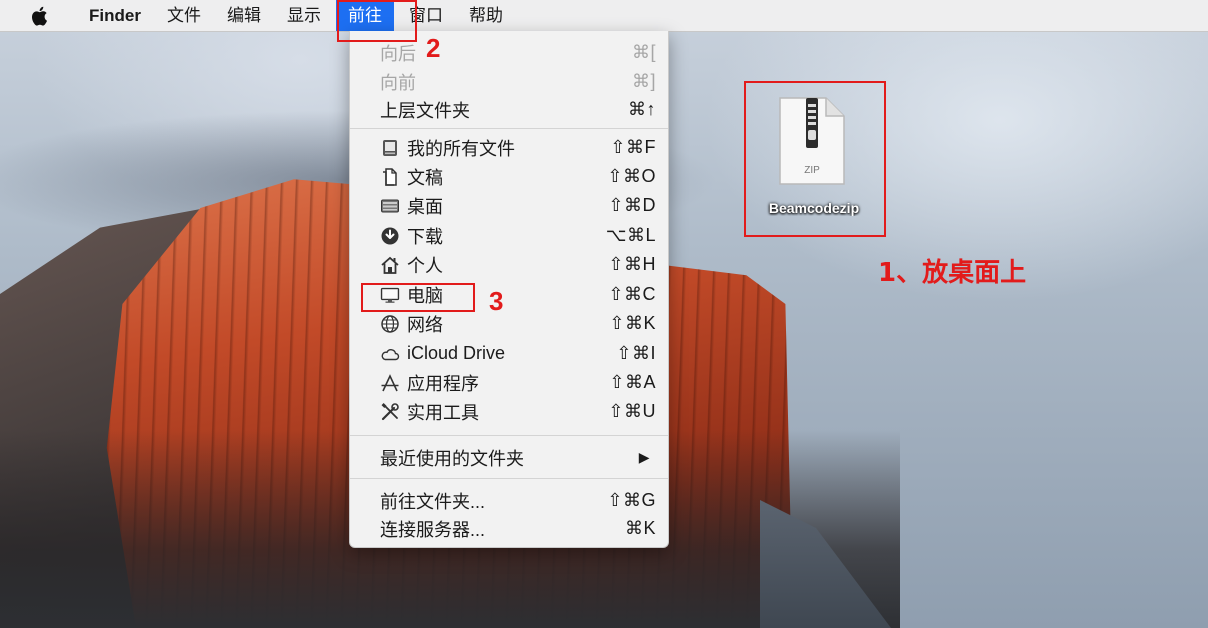 The width and height of the screenshot is (1208, 628). What do you see at coordinates (643, 52) in the screenshot?
I see `menu-item-shortcut: ⌘[` at bounding box center [643, 52].